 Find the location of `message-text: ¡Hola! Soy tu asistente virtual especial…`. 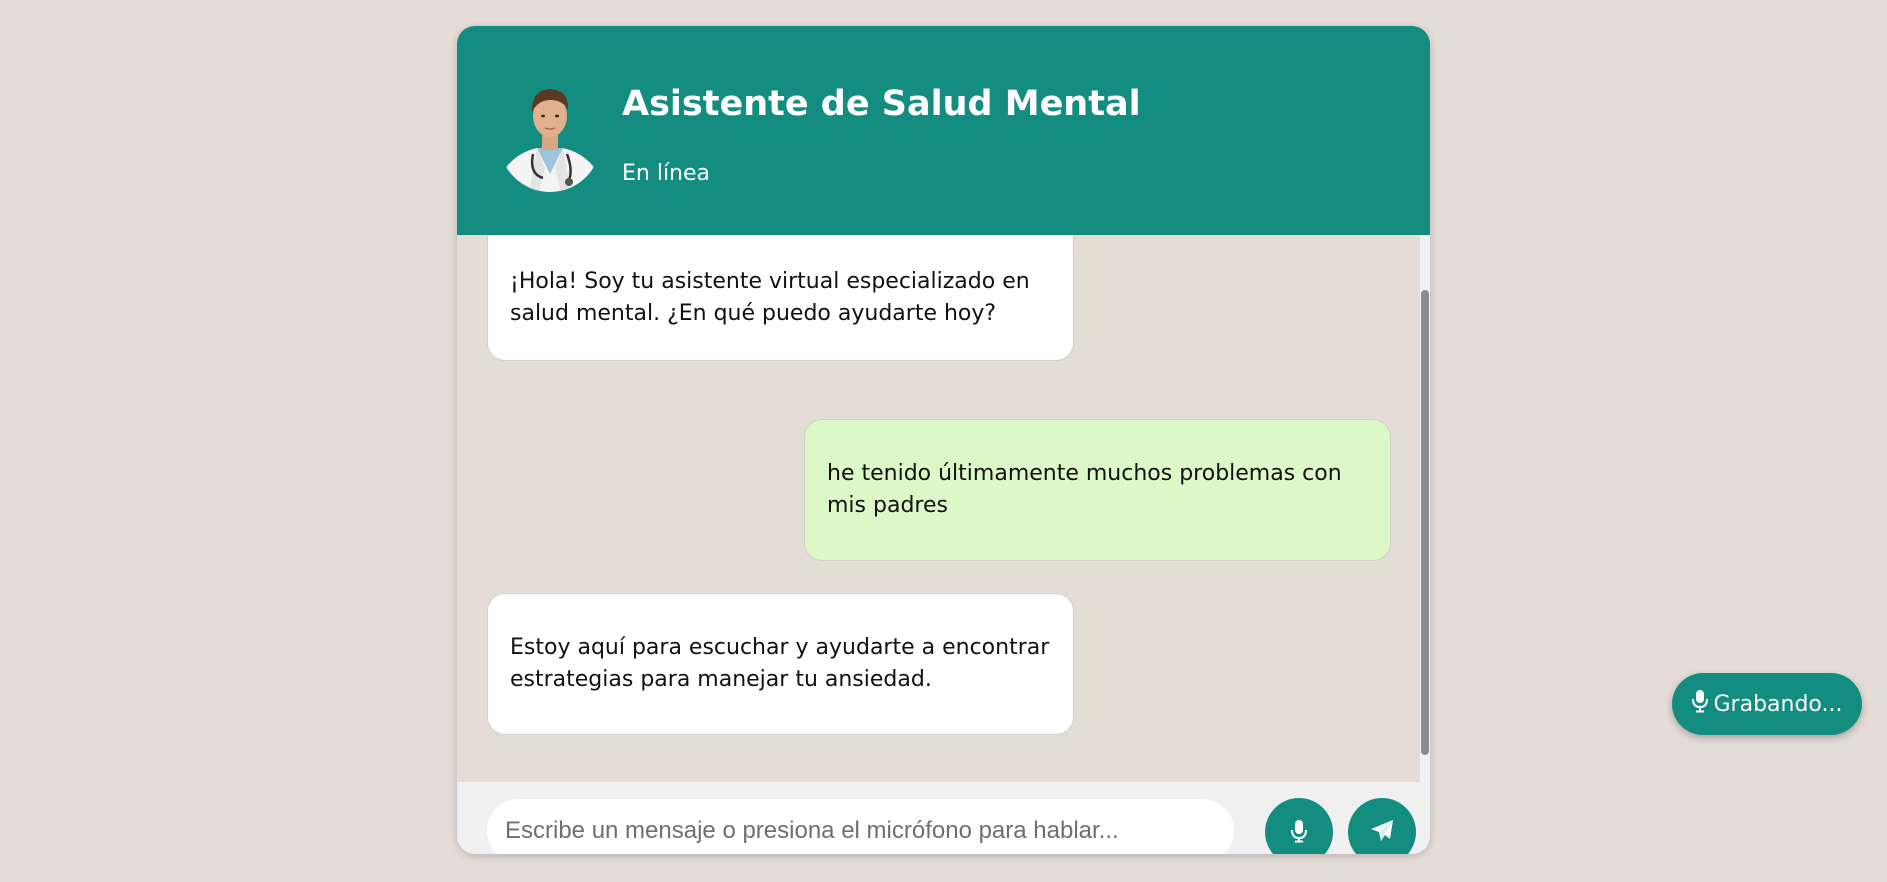

message-text: ¡Hola! Soy tu asistente virtual especial… is located at coordinates (770, 297).